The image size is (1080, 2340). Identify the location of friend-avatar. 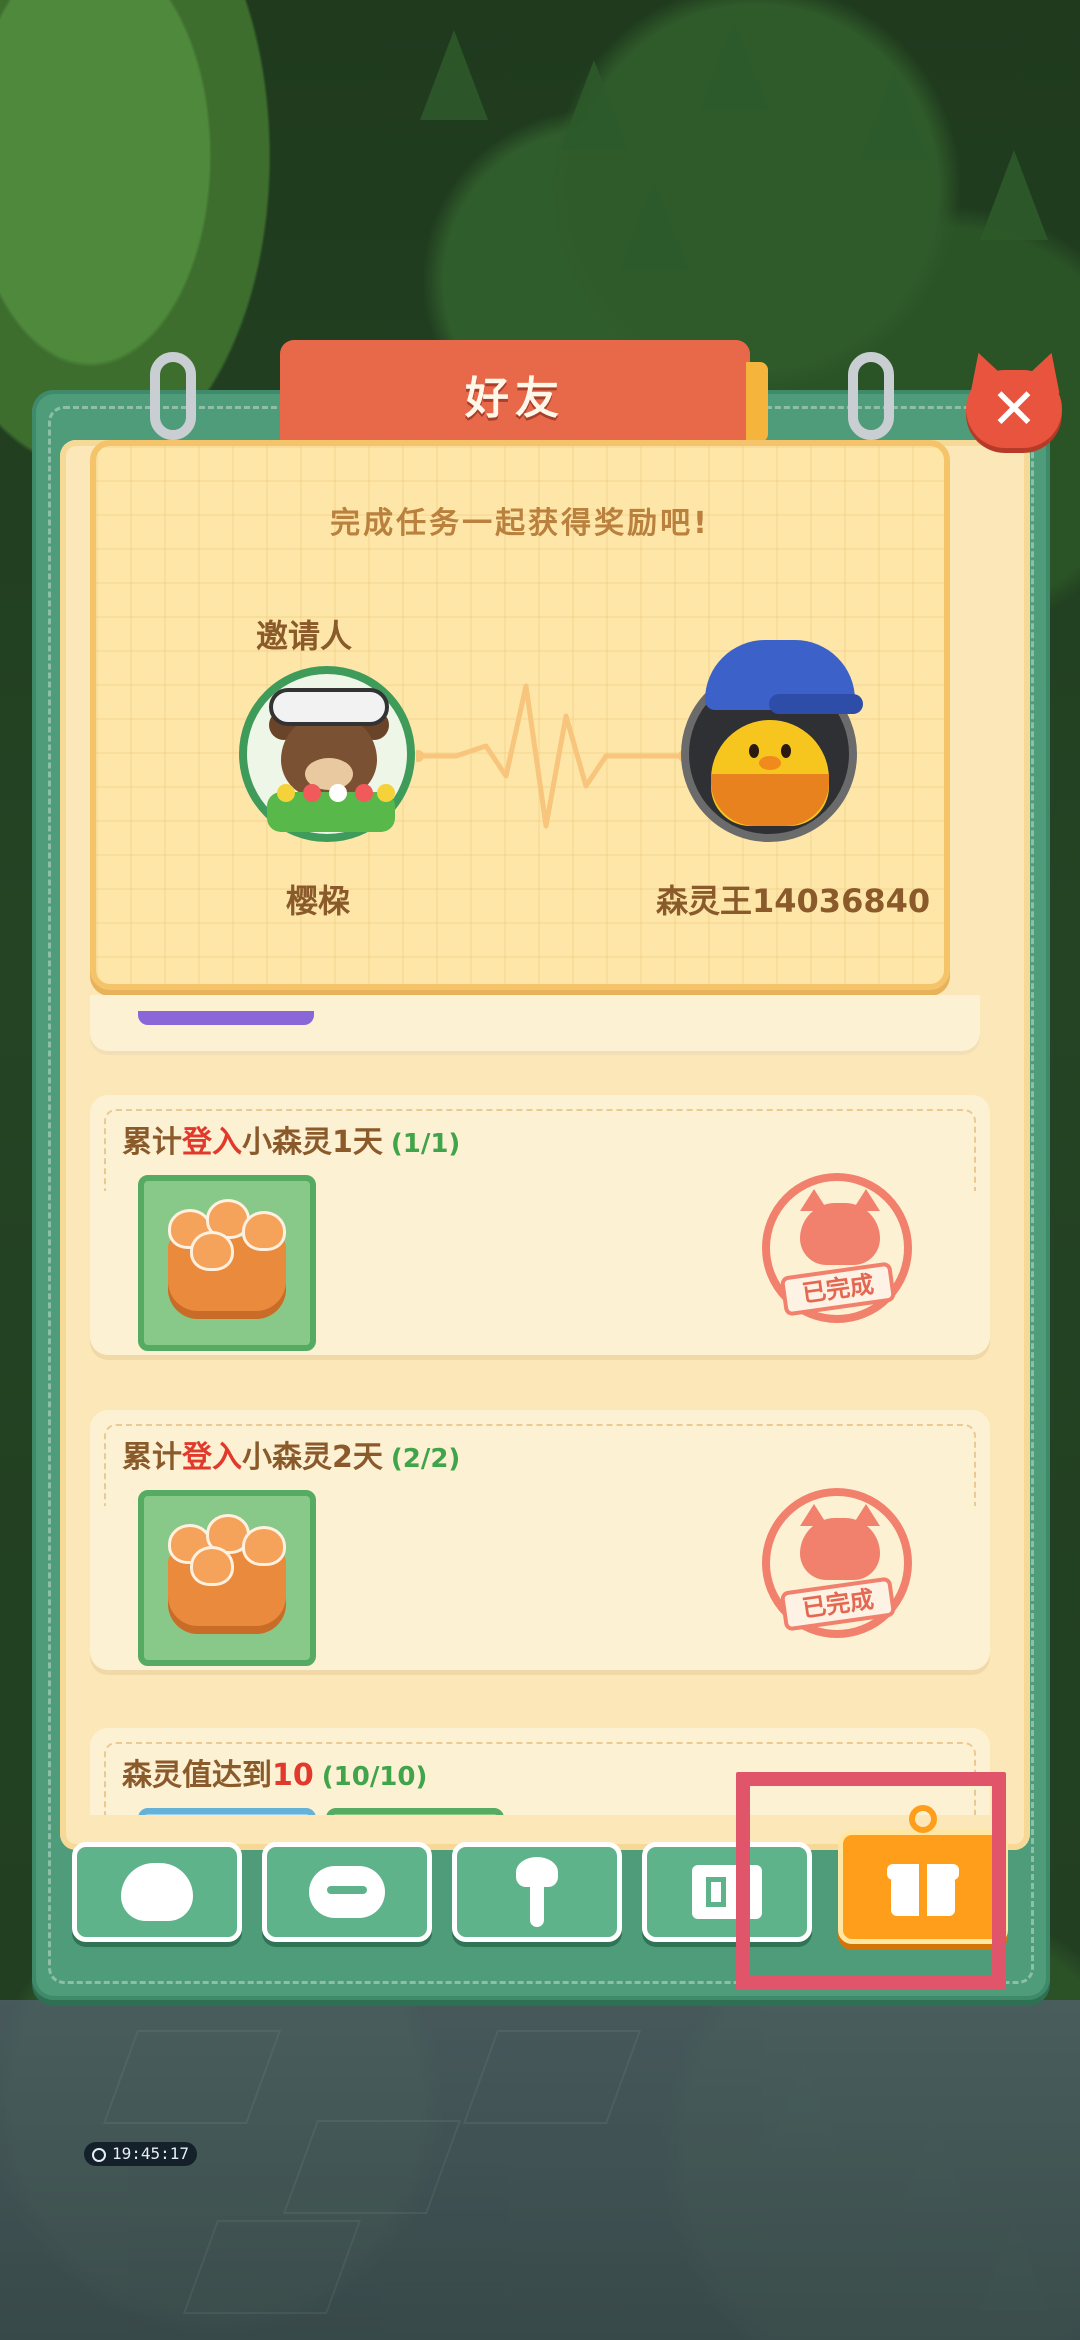
(772, 741).